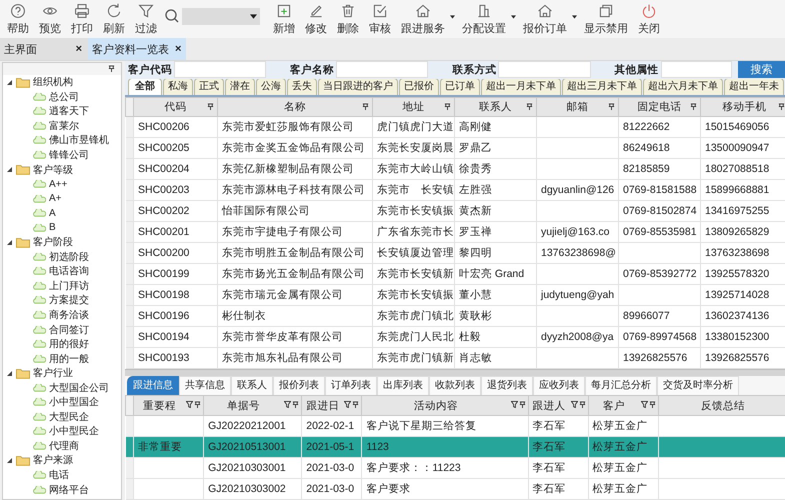 This screenshot has height=500, width=785. I want to click on tree-group-label: 客户来源, so click(53, 460).